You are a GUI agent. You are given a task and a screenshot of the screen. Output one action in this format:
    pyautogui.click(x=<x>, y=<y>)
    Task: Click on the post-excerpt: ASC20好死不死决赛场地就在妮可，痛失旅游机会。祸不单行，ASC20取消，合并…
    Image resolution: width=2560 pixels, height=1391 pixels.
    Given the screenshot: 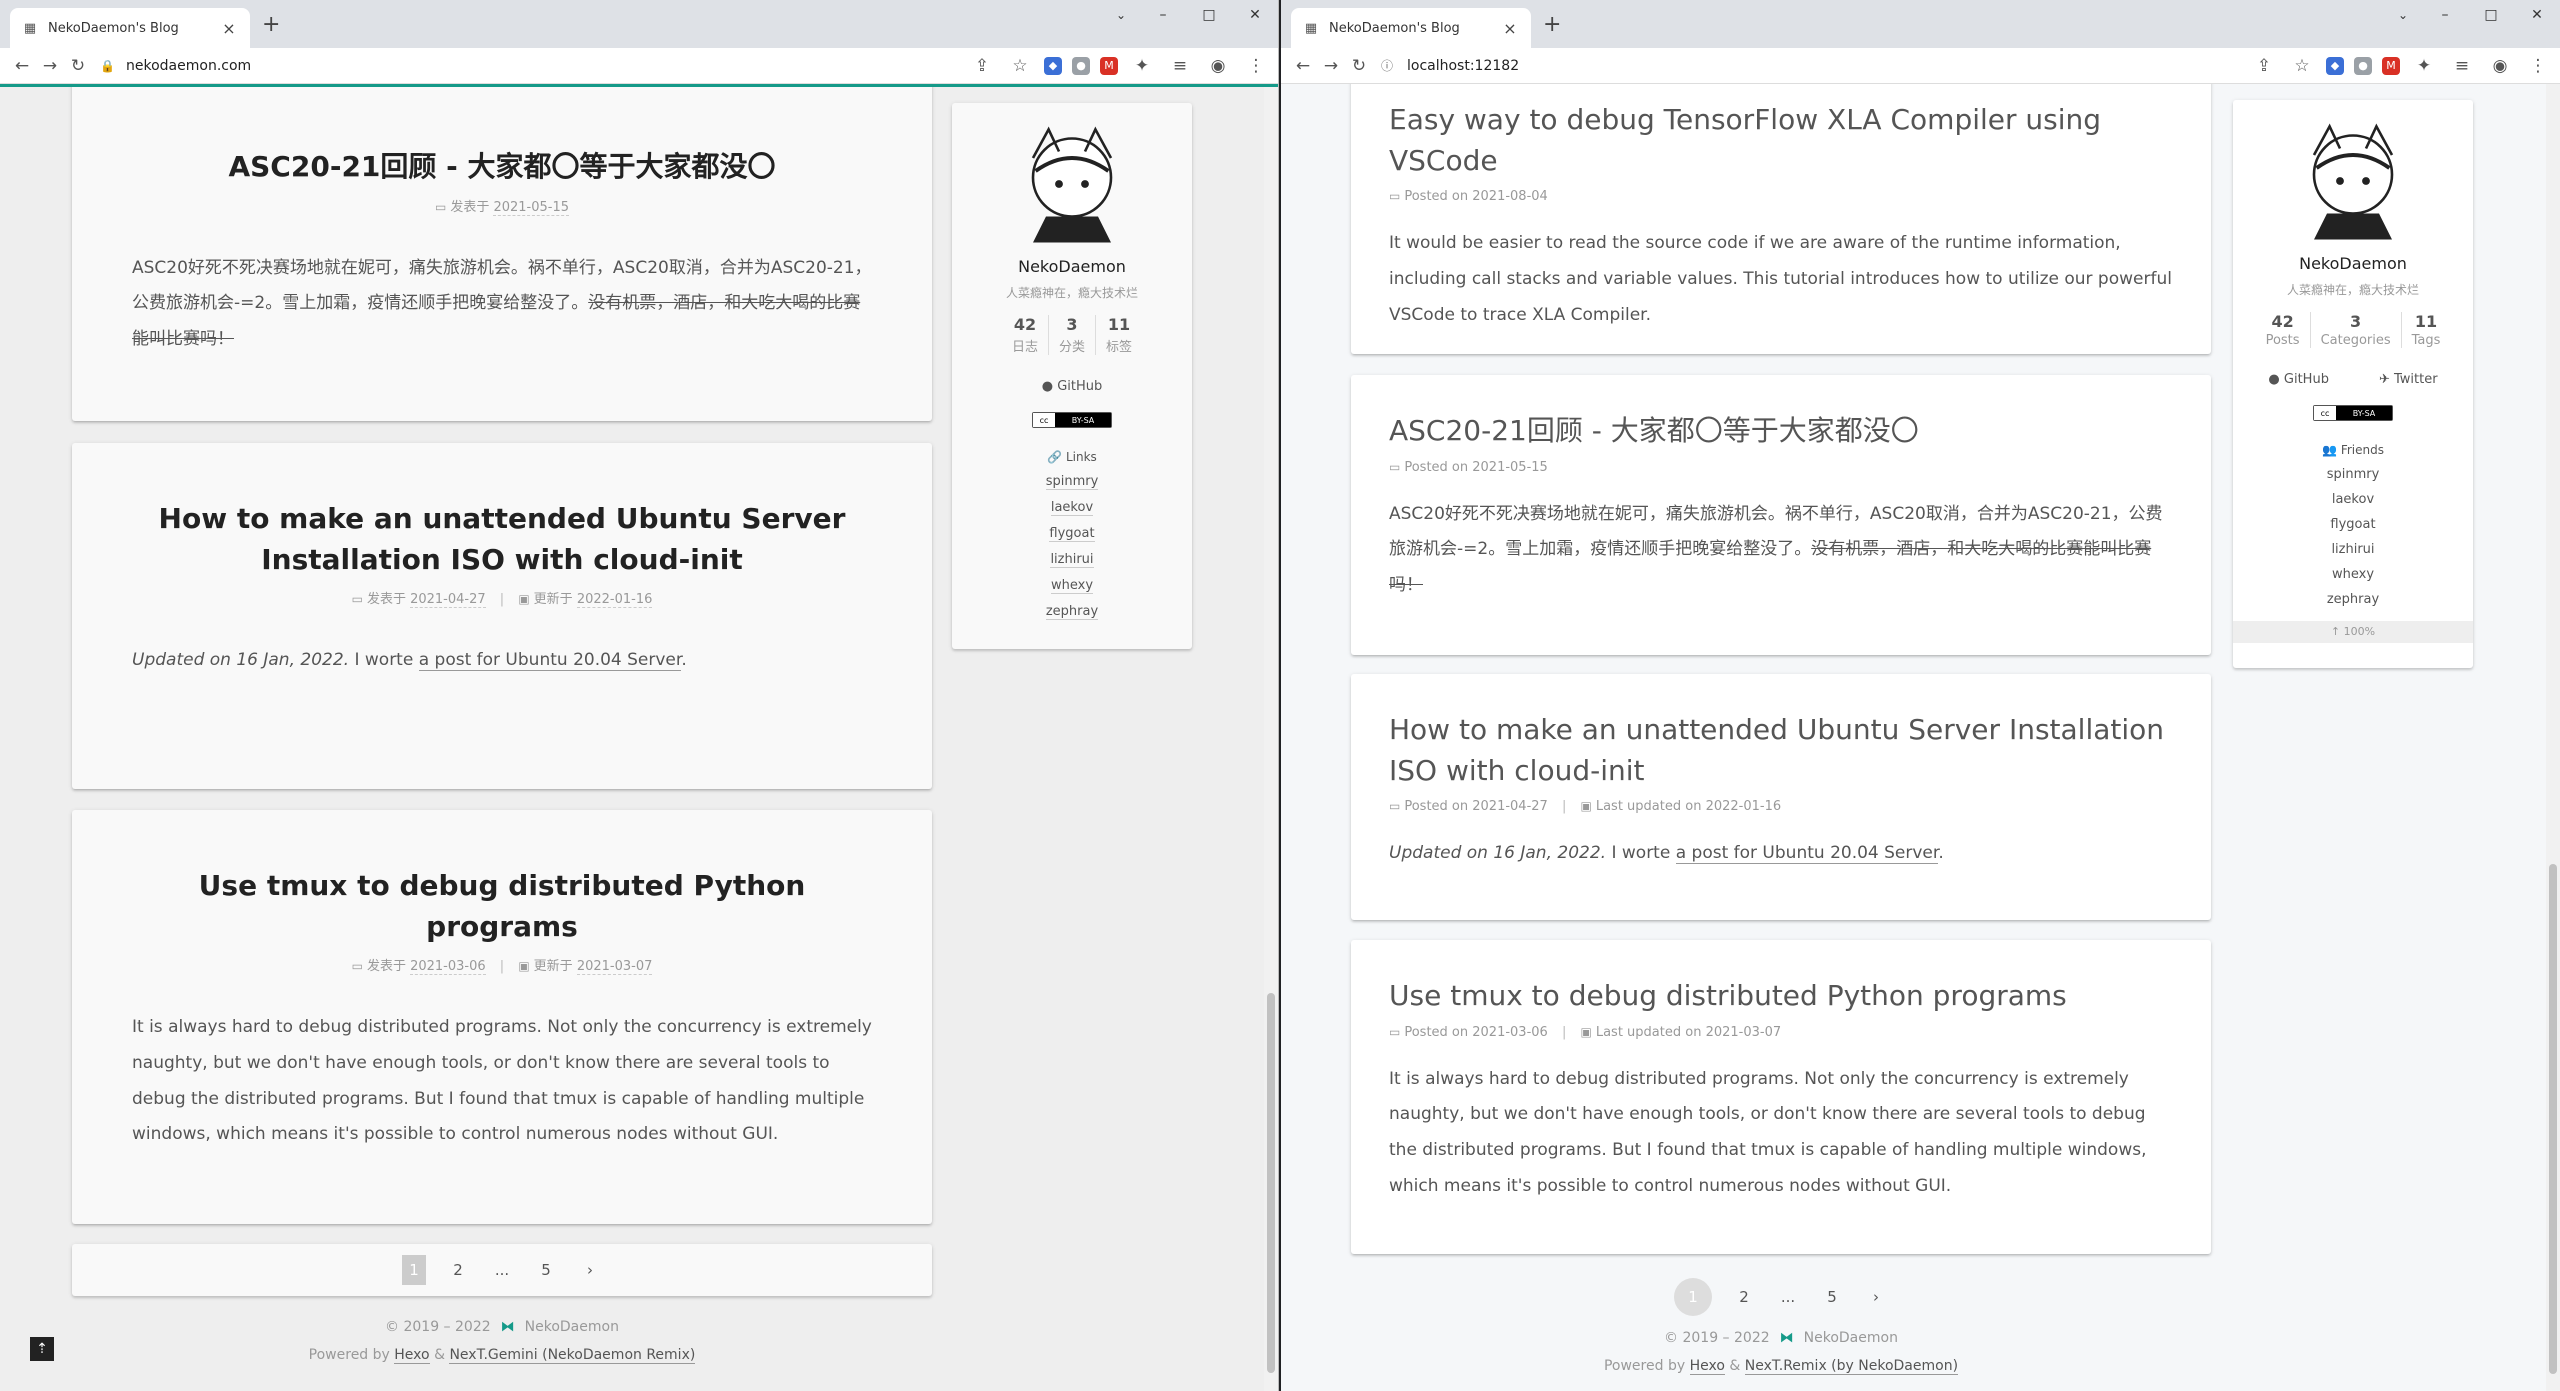 What is the action you would take?
    pyautogui.click(x=1781, y=550)
    